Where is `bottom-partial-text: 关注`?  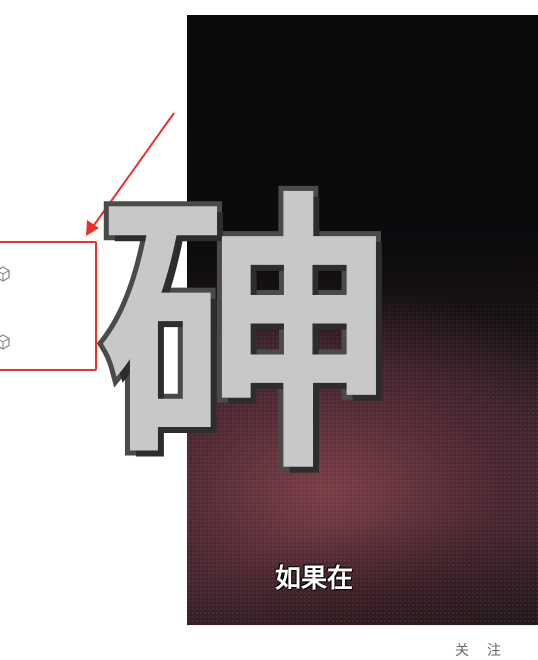
bottom-partial-text: 关注 is located at coordinates (487, 651).